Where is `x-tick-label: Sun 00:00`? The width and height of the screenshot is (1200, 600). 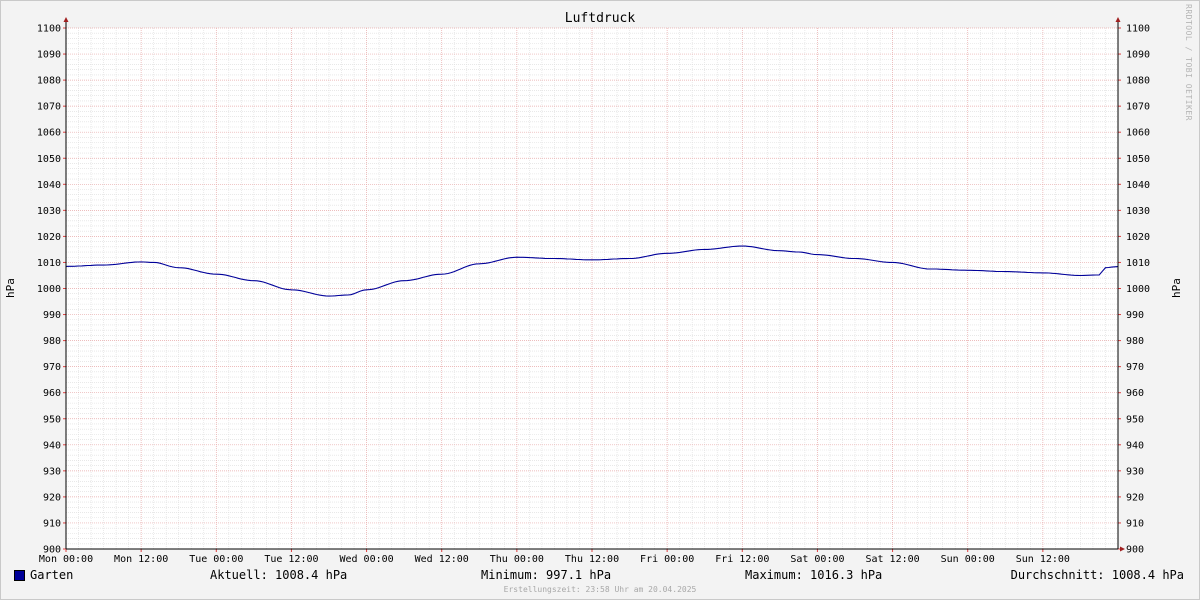
x-tick-label: Sun 00:00 is located at coordinates (968, 559).